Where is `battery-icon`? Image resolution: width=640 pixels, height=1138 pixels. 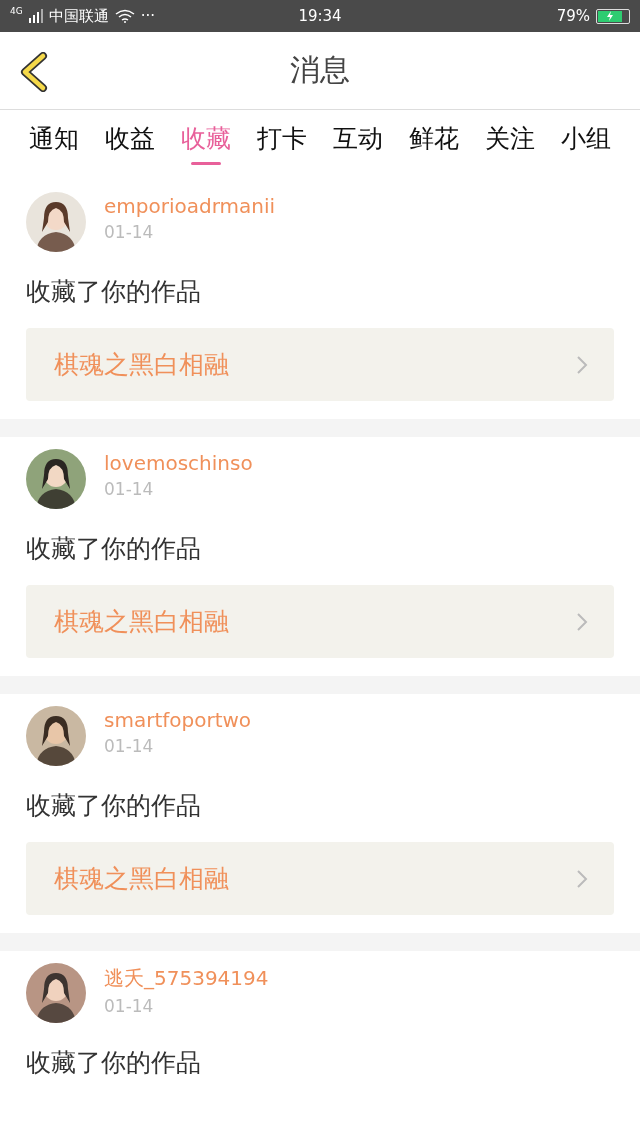 battery-icon is located at coordinates (613, 16).